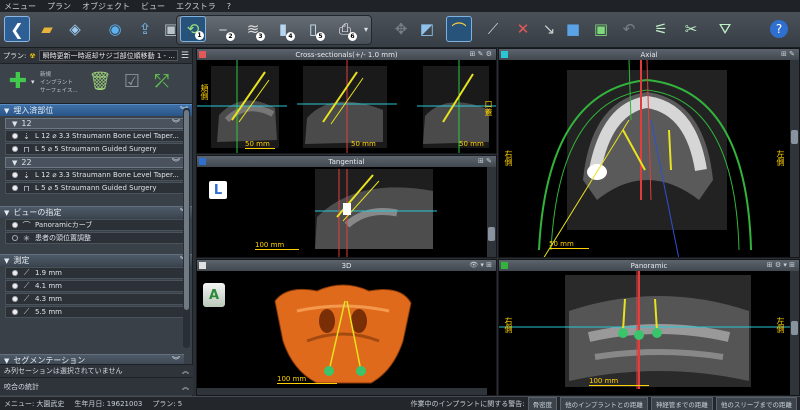 The height and width of the screenshot is (410, 800). What do you see at coordinates (691, 29) in the screenshot?
I see `guide-cut-icon: ✂` at bounding box center [691, 29].